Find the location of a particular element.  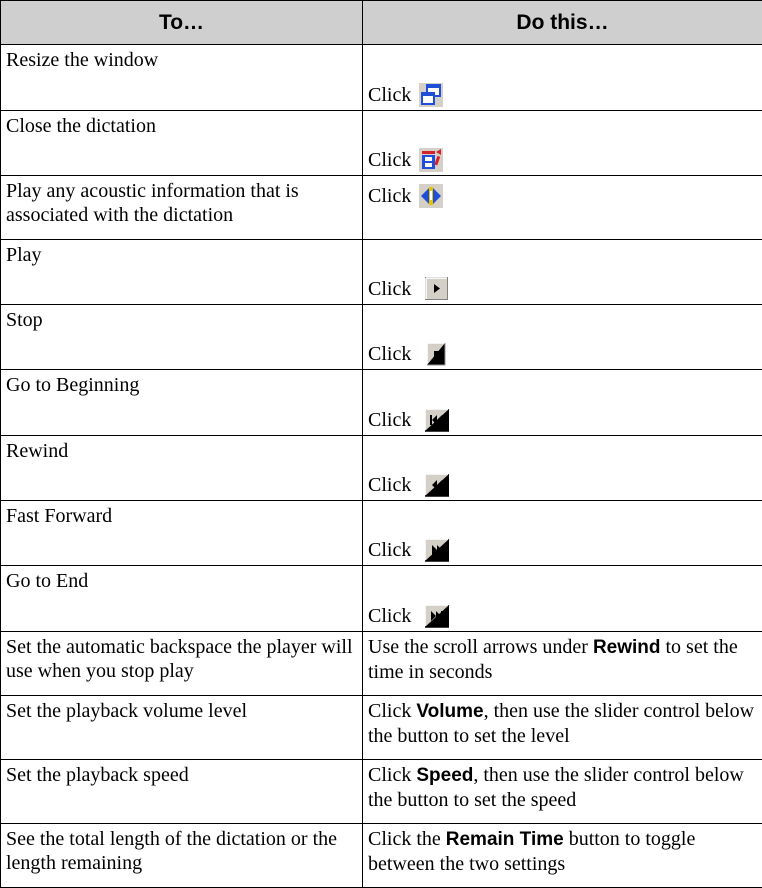

bold-term: Volume is located at coordinates (449, 711).